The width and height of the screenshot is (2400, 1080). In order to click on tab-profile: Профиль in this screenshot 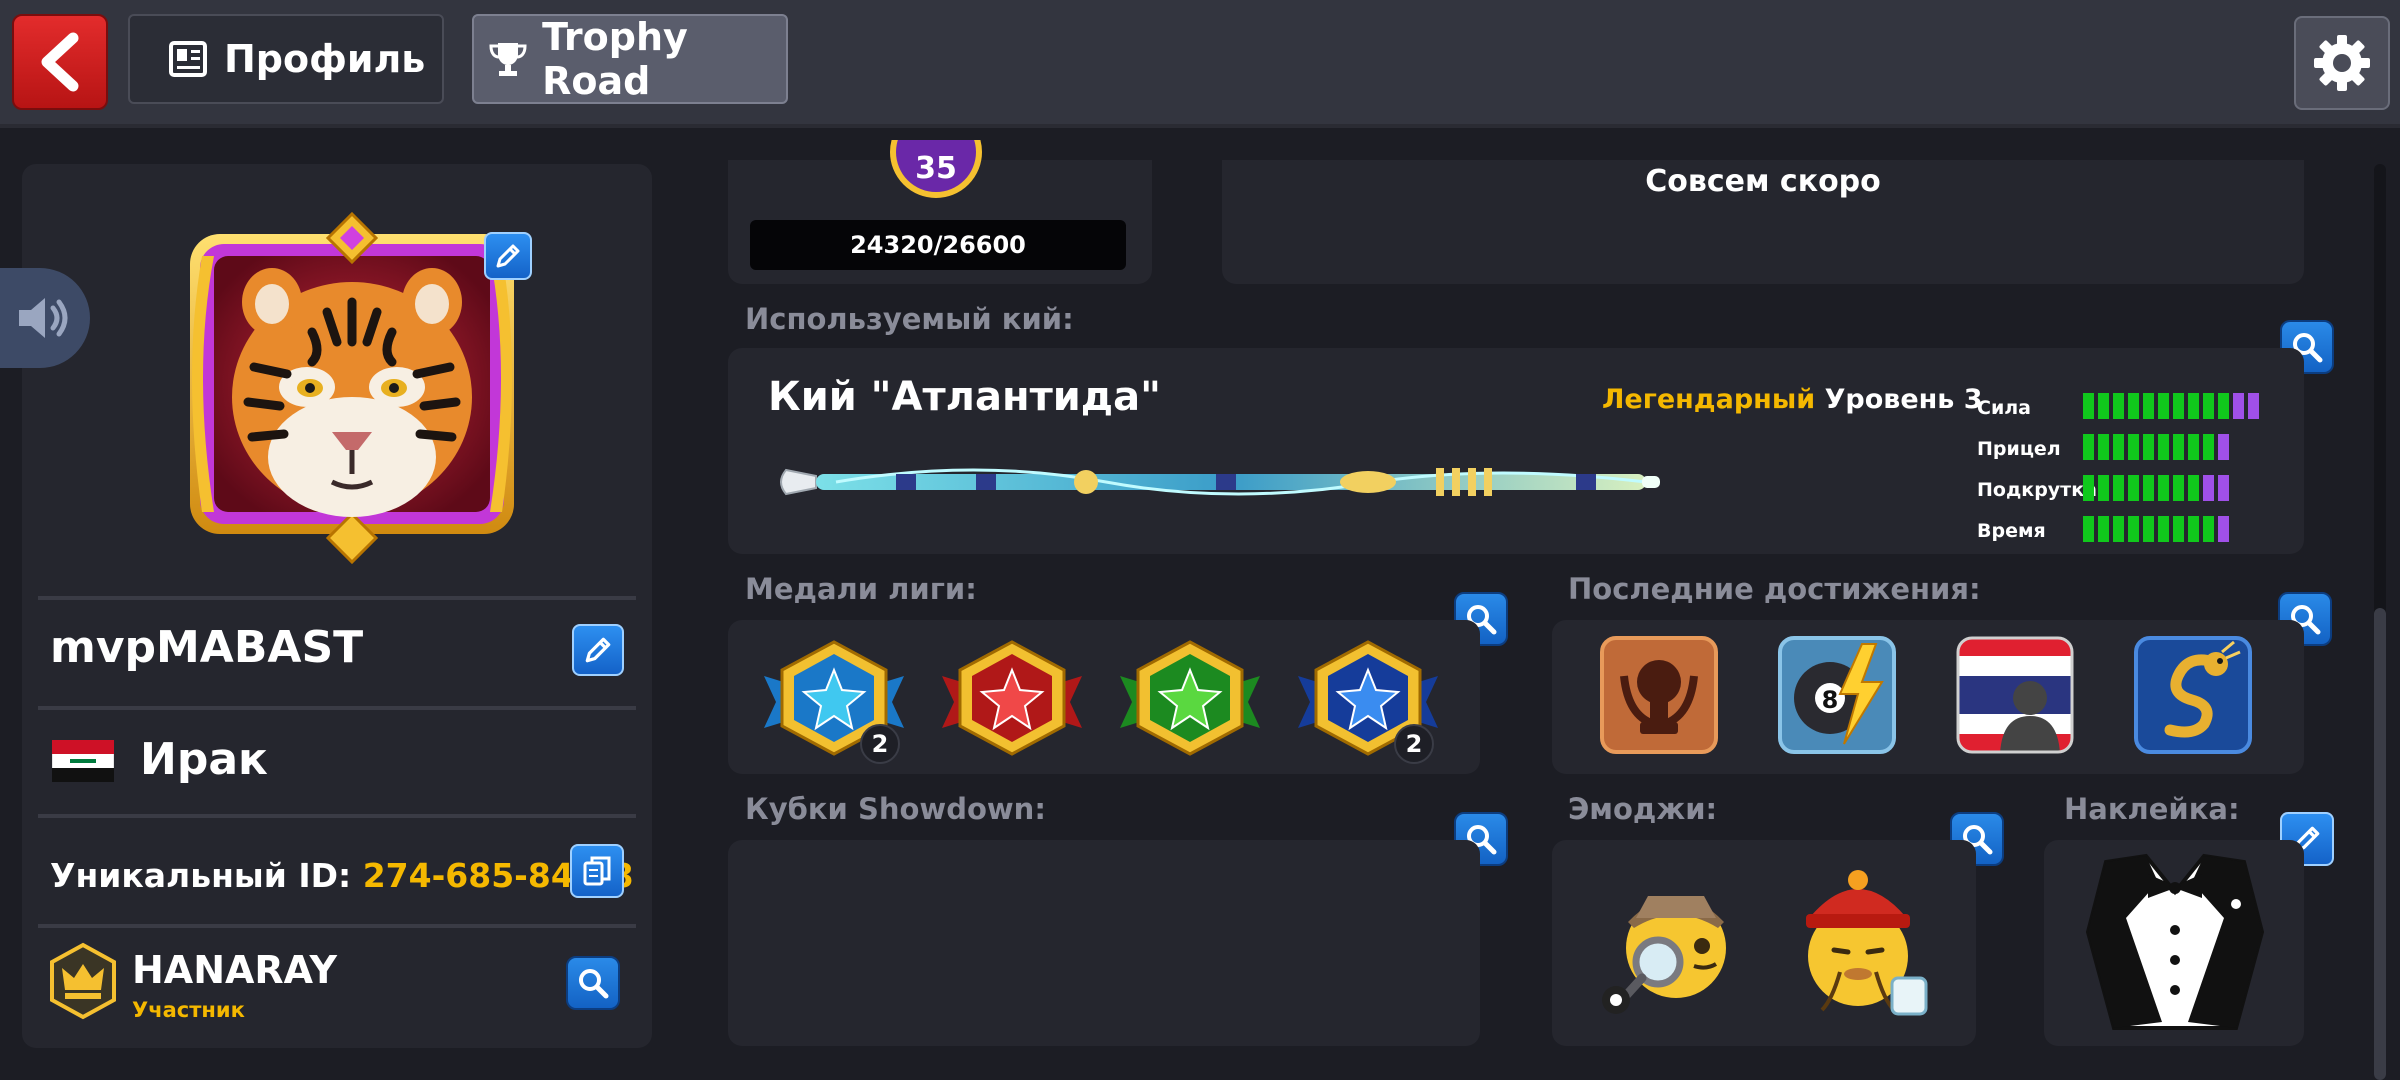, I will do `click(286, 59)`.